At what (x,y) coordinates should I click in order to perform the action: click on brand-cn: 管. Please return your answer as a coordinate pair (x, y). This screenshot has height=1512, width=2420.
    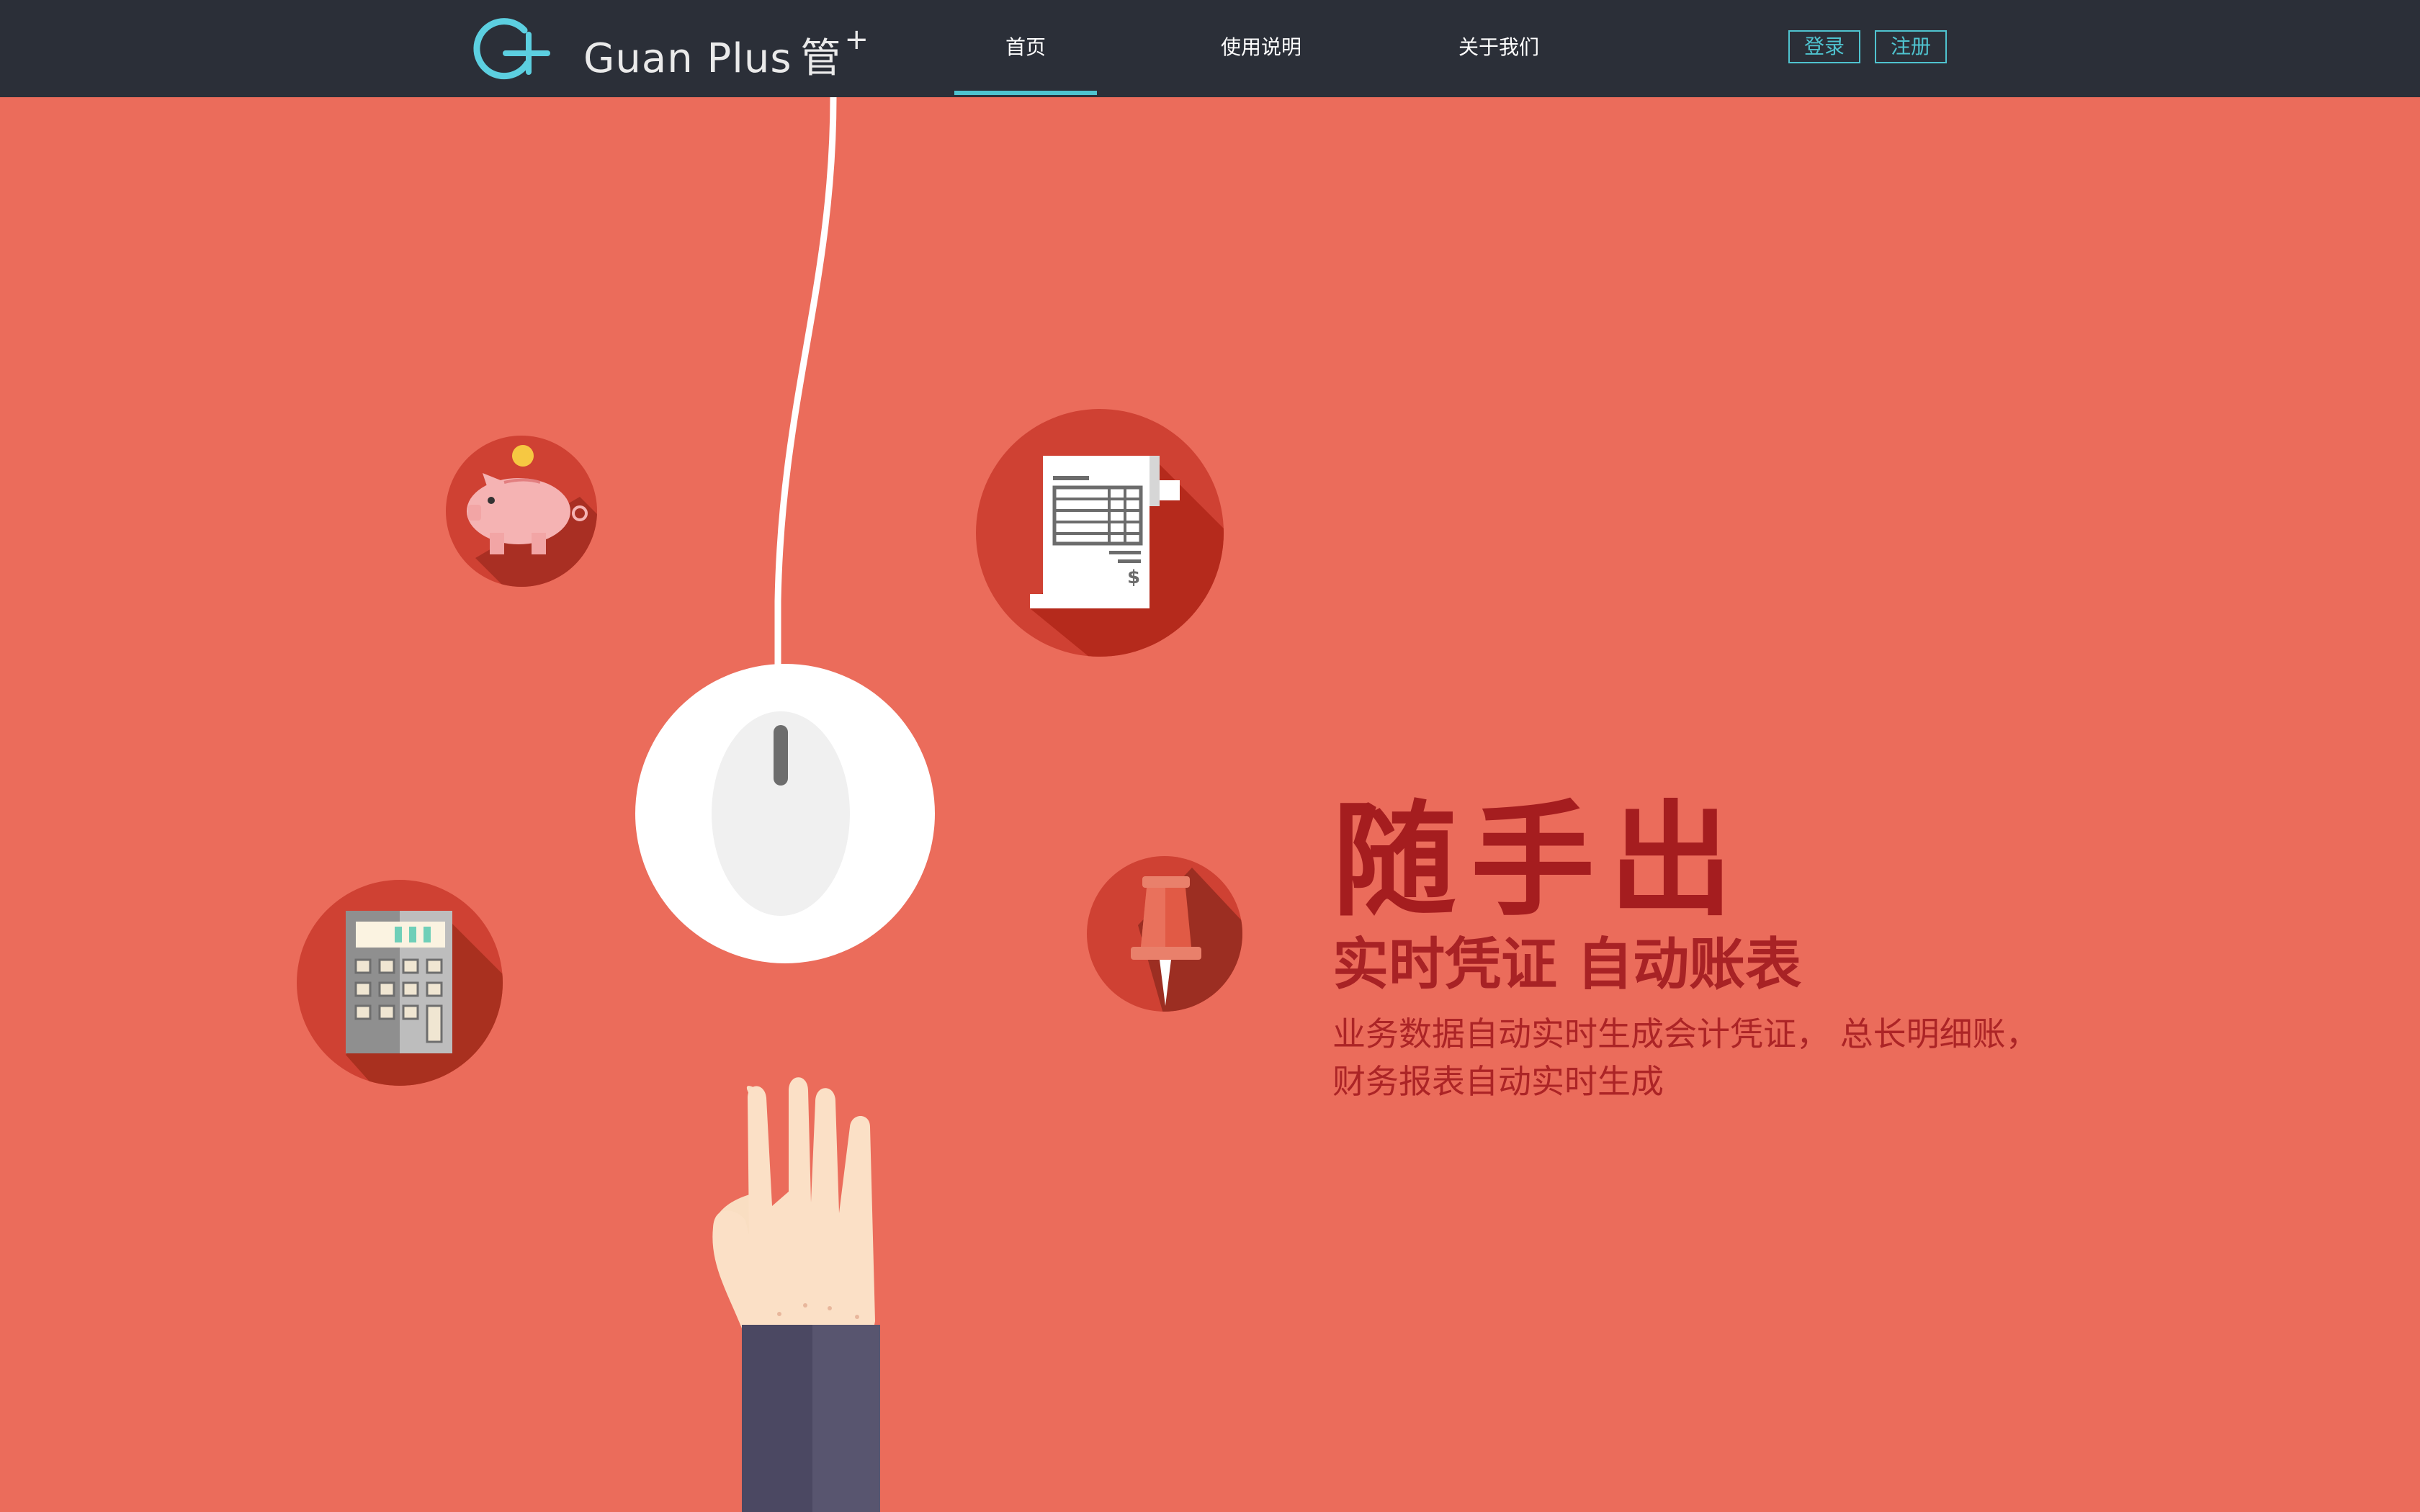
    Looking at the image, I should click on (821, 58).